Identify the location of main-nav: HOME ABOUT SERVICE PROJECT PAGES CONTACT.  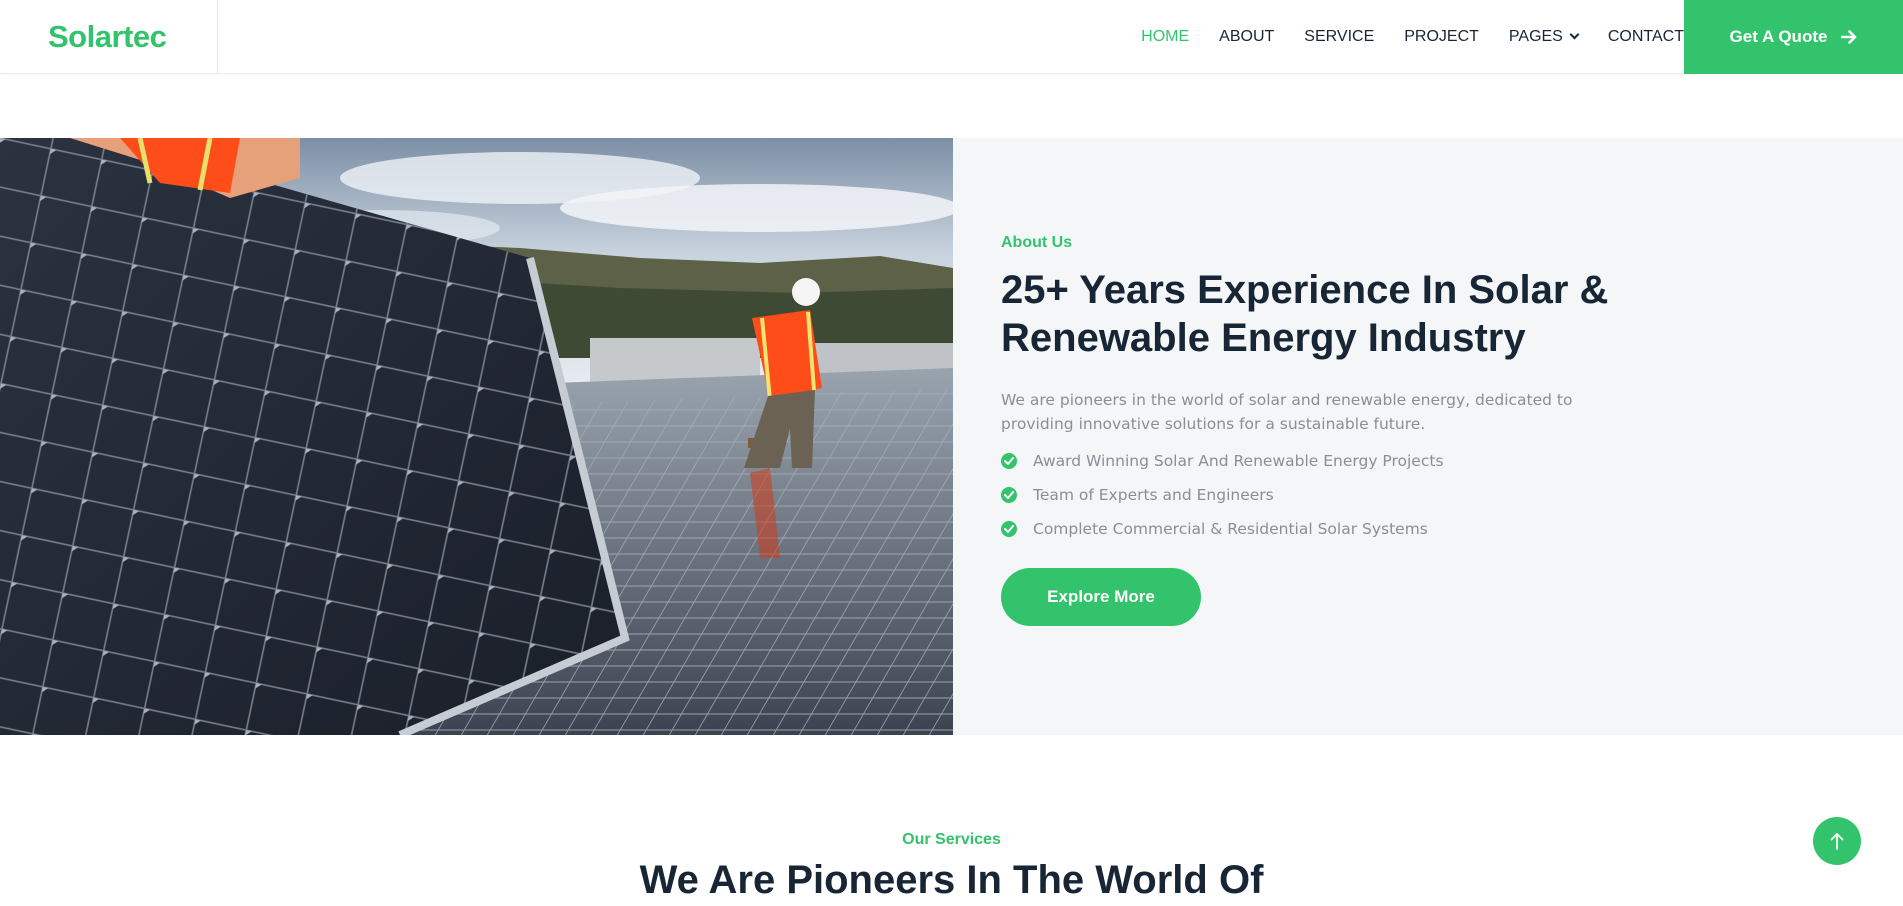
(1397, 37).